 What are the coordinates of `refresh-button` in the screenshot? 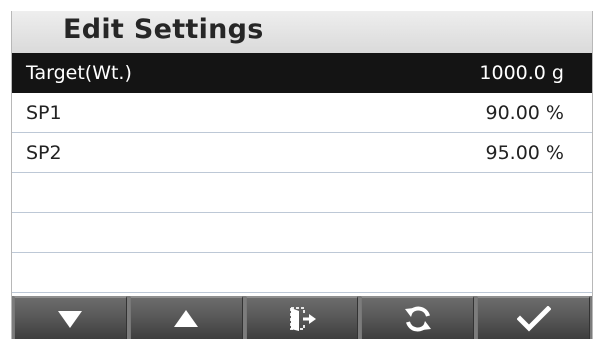 It's located at (418, 317).